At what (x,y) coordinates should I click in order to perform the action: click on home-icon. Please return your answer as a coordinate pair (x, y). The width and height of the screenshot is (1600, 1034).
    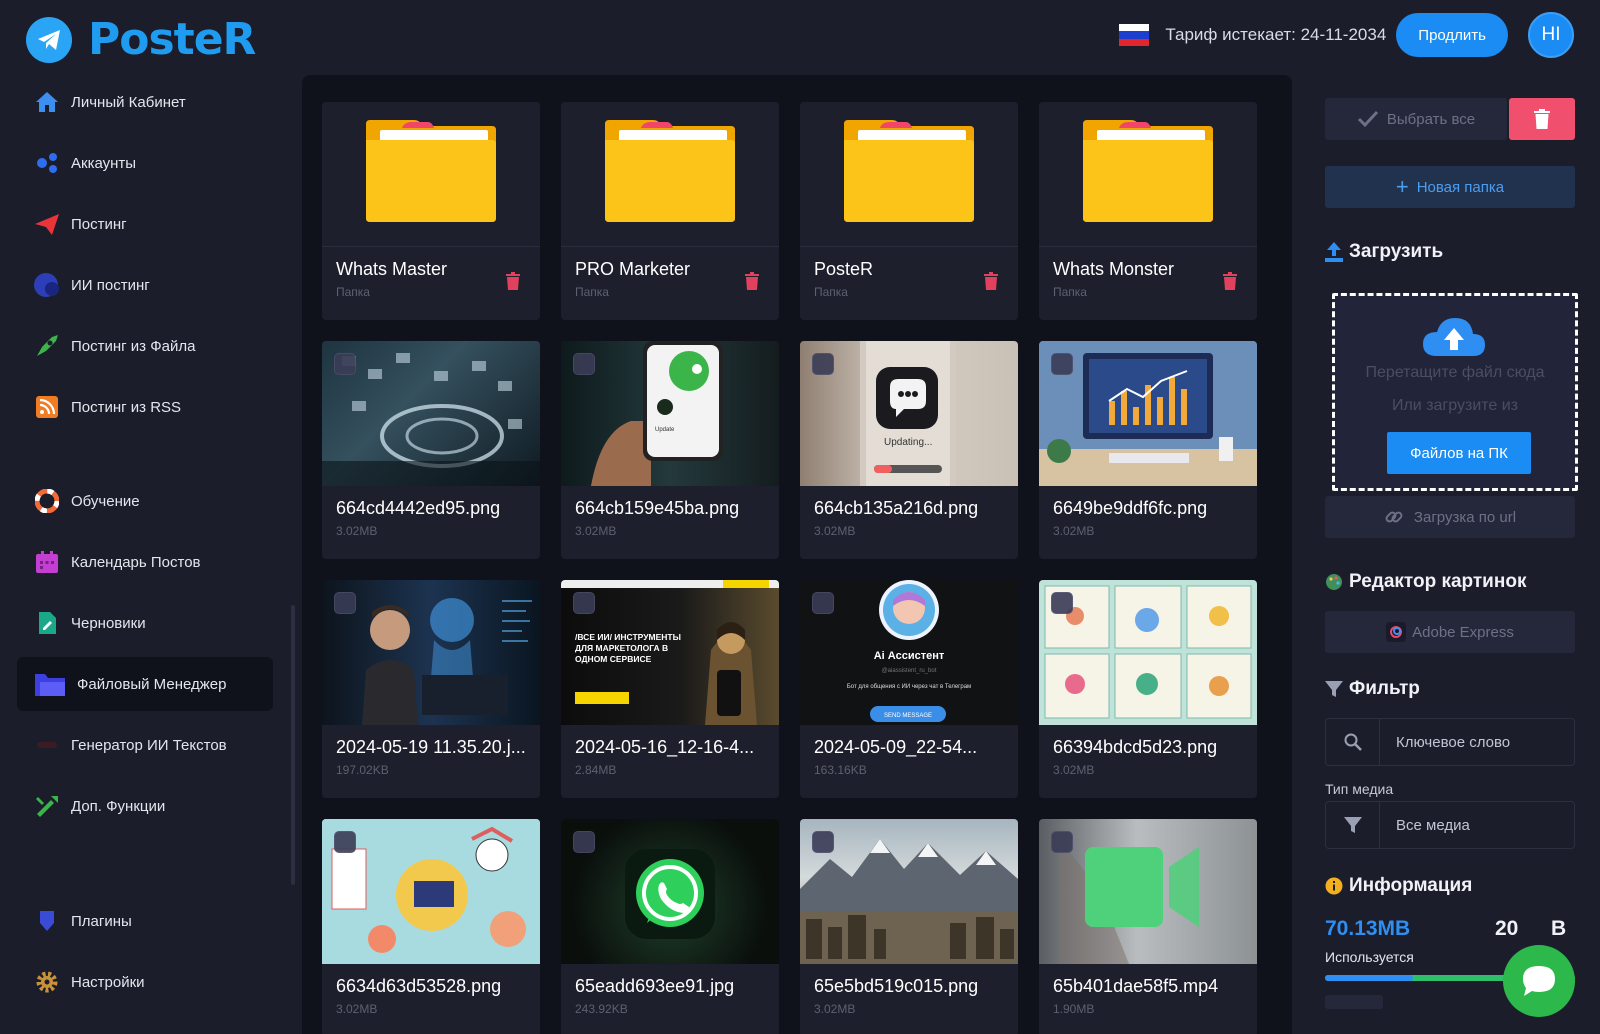
    Looking at the image, I should click on (47, 102).